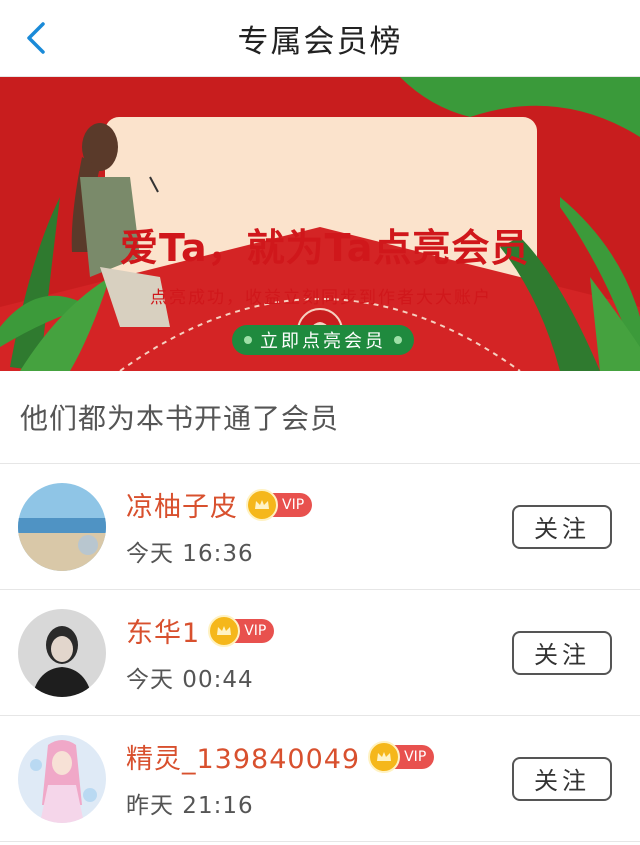 Image resolution: width=640 pixels, height=845 pixels. What do you see at coordinates (320, 417) in the screenshot?
I see `section-title: 他们都为本书开通了会员` at bounding box center [320, 417].